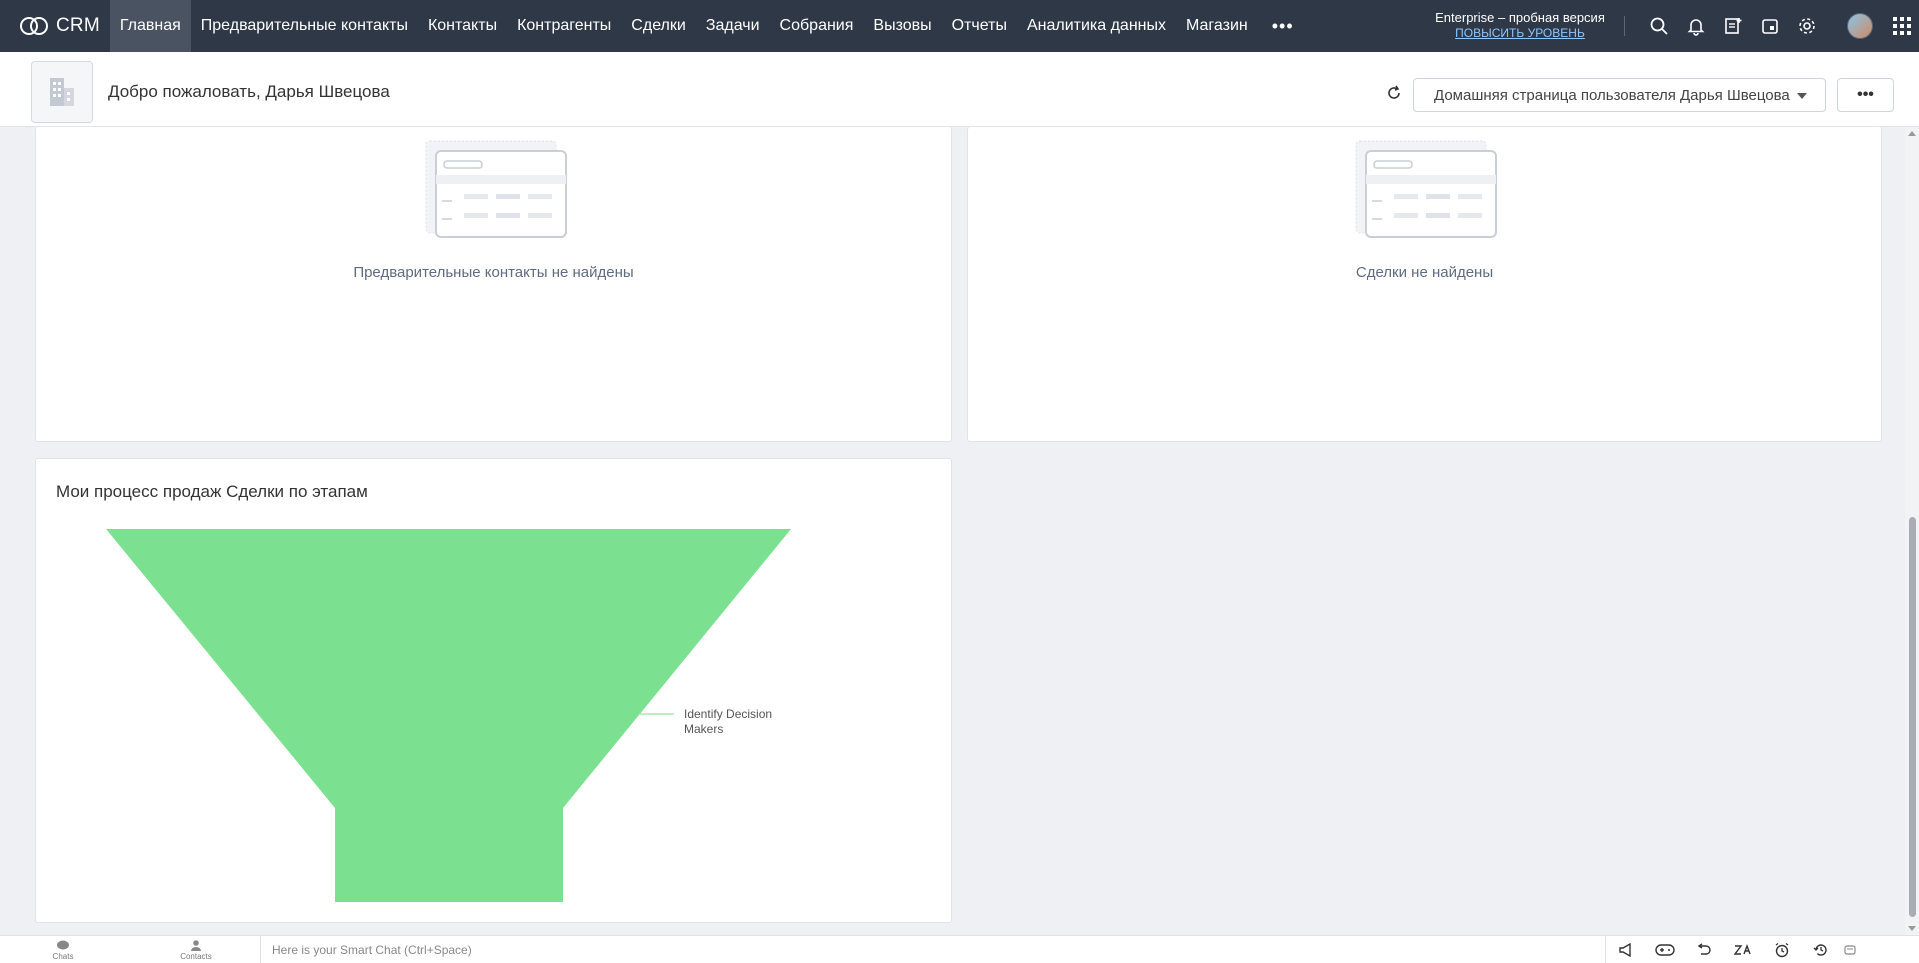 The width and height of the screenshot is (1919, 963). What do you see at coordinates (34, 26) in the screenshot?
I see `crm-logo-icon` at bounding box center [34, 26].